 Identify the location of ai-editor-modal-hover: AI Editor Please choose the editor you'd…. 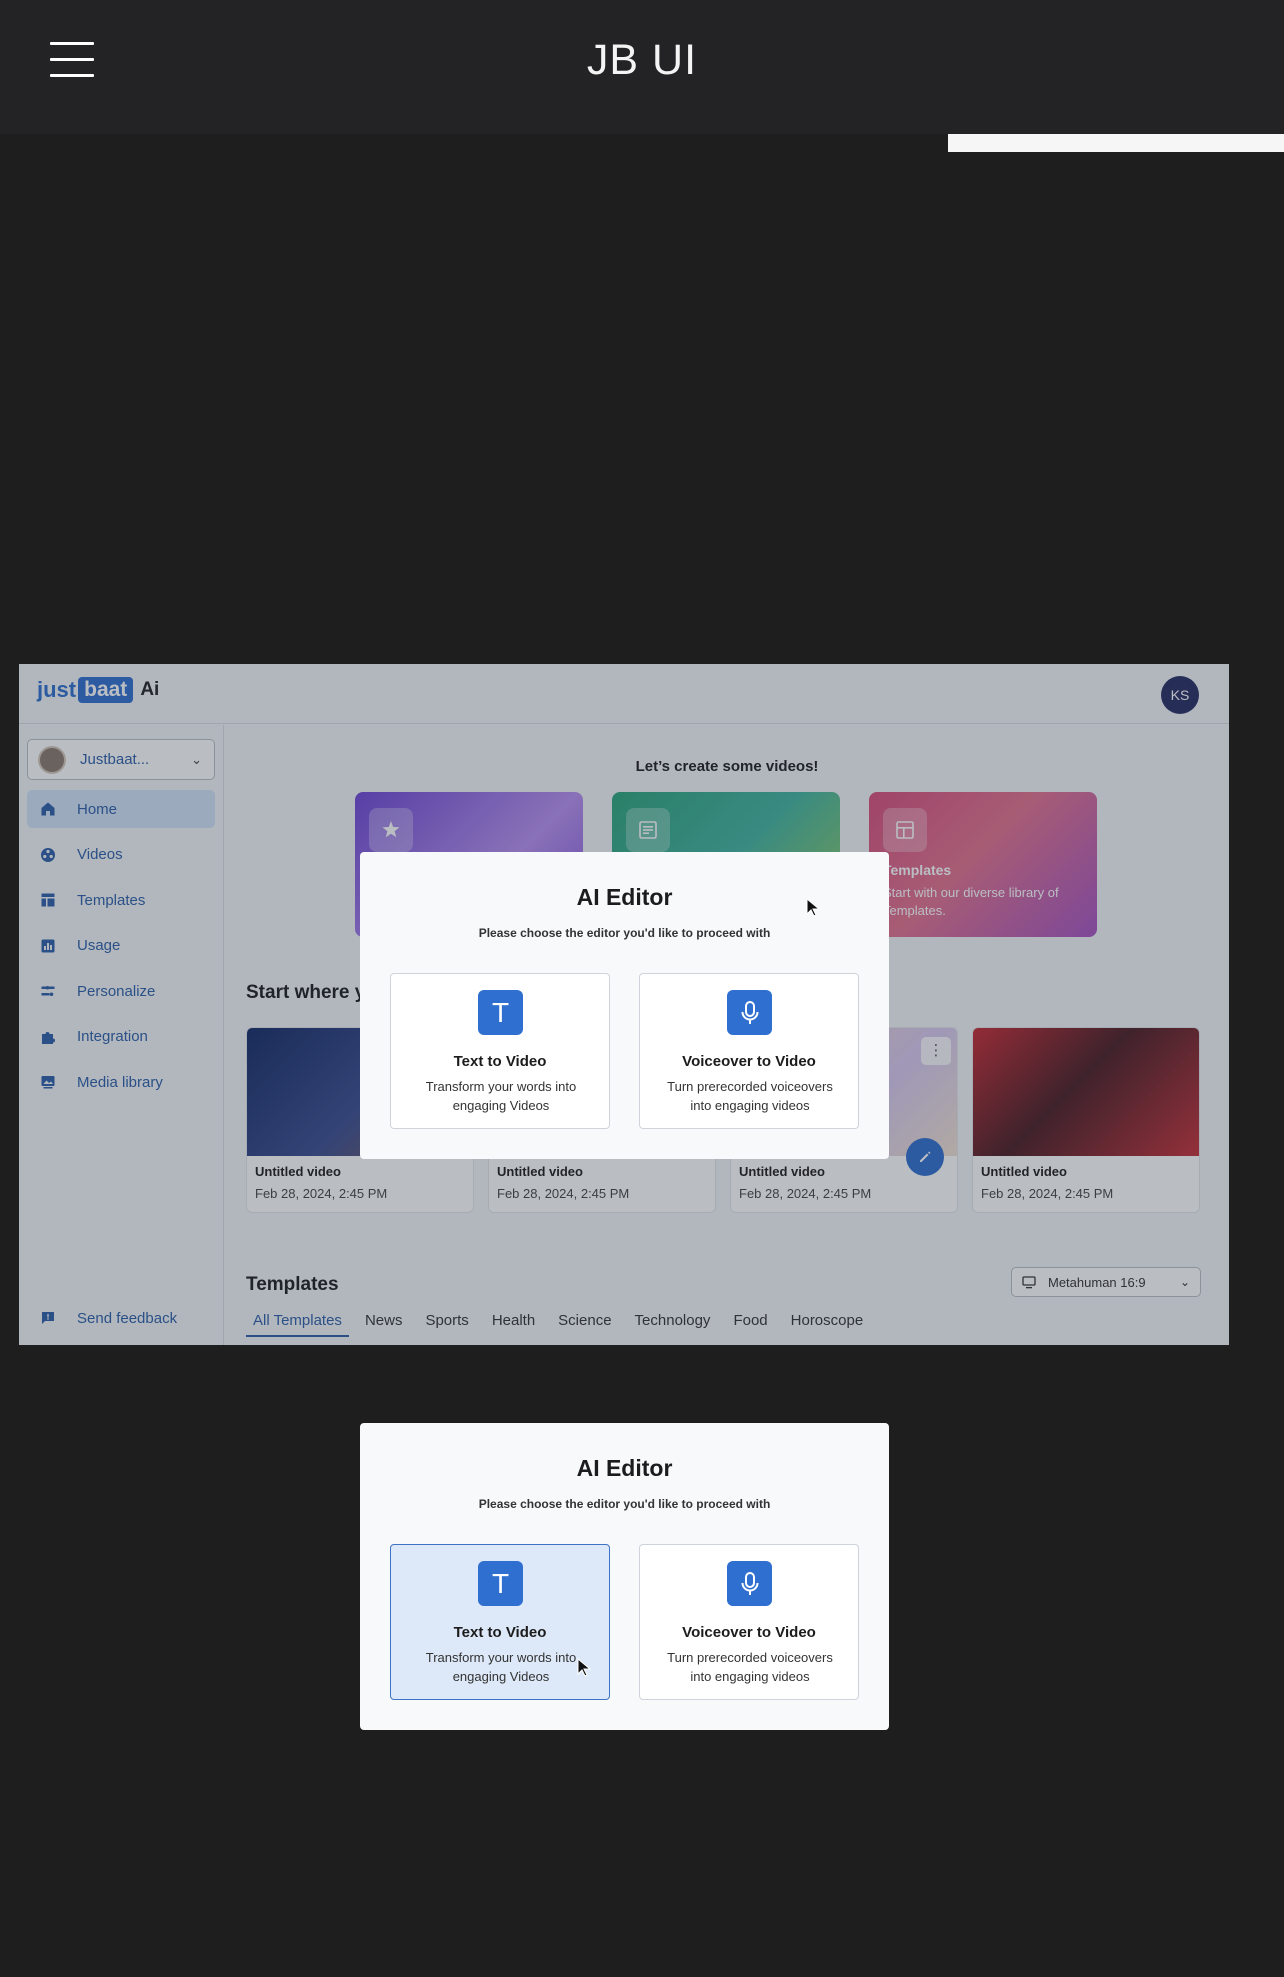
(624, 1576).